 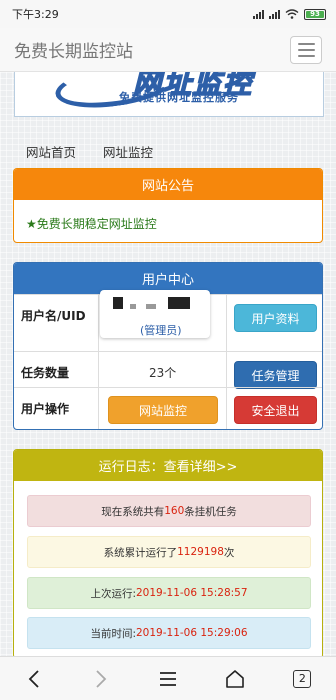 What do you see at coordinates (168, 14) in the screenshot?
I see `status-bar: 下午3:29 93` at bounding box center [168, 14].